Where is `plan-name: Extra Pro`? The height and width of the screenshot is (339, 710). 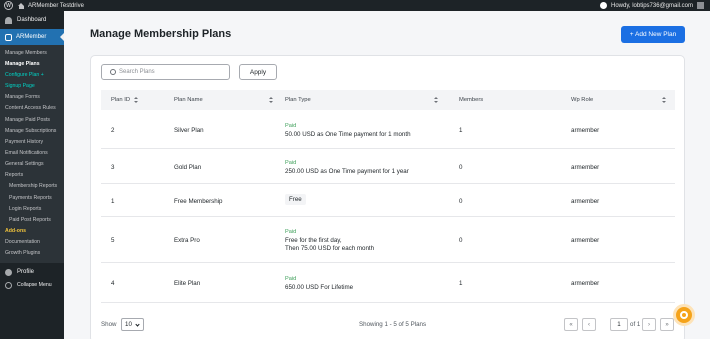 plan-name: Extra Pro is located at coordinates (187, 240).